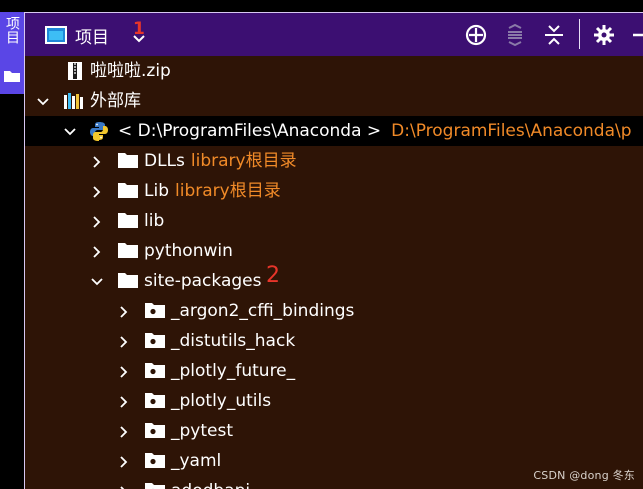 This screenshot has height=489, width=643. Describe the element at coordinates (515, 35) in the screenshot. I see `expand-all-icon` at that location.